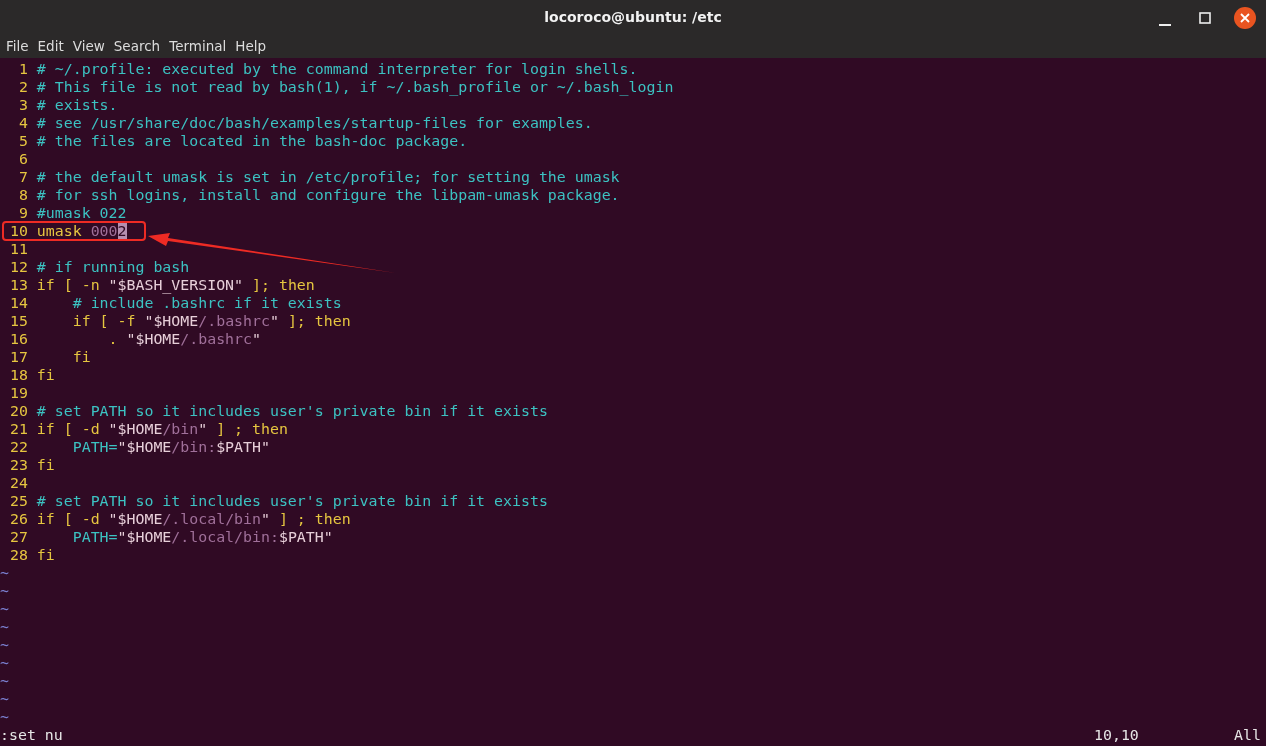 The height and width of the screenshot is (746, 1266). What do you see at coordinates (92, 46) in the screenshot?
I see `menu-item: View` at bounding box center [92, 46].